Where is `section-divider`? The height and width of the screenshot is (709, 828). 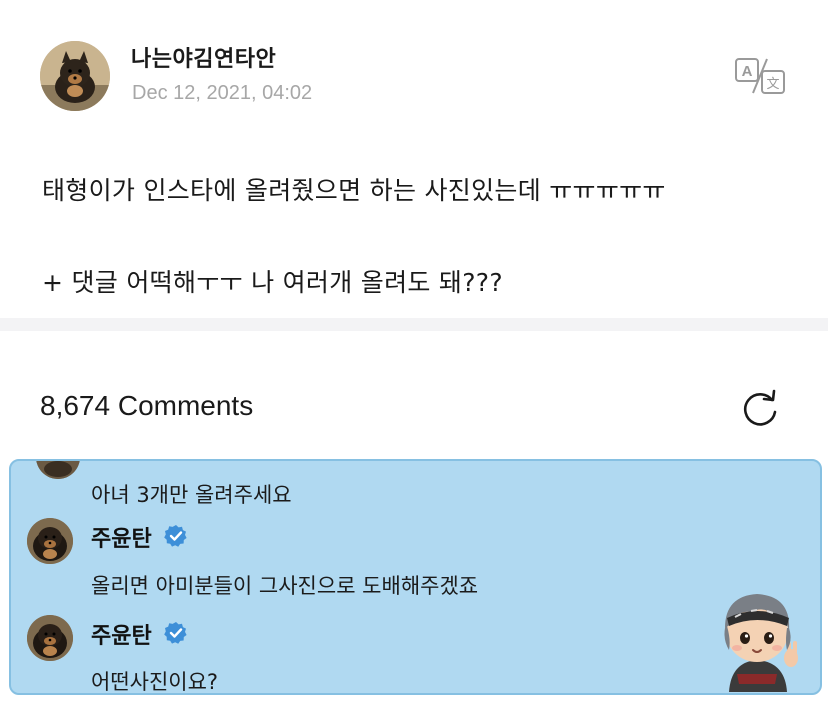
section-divider is located at coordinates (414, 324).